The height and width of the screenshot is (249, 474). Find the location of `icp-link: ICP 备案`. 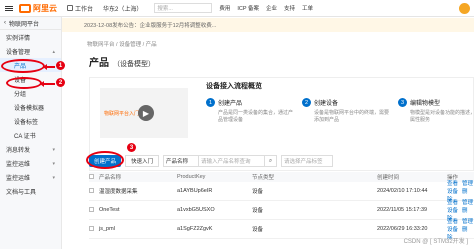

icp-link: ICP 备案 is located at coordinates (248, 8).